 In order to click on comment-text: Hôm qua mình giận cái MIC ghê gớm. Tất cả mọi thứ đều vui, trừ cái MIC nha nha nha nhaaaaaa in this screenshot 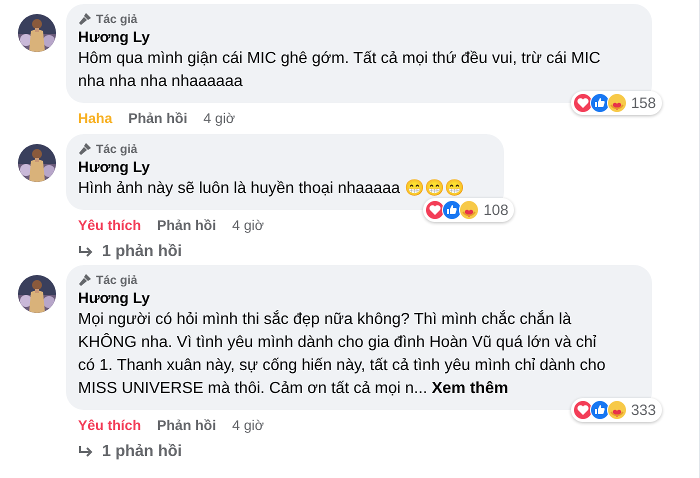, I will do `click(340, 70)`.